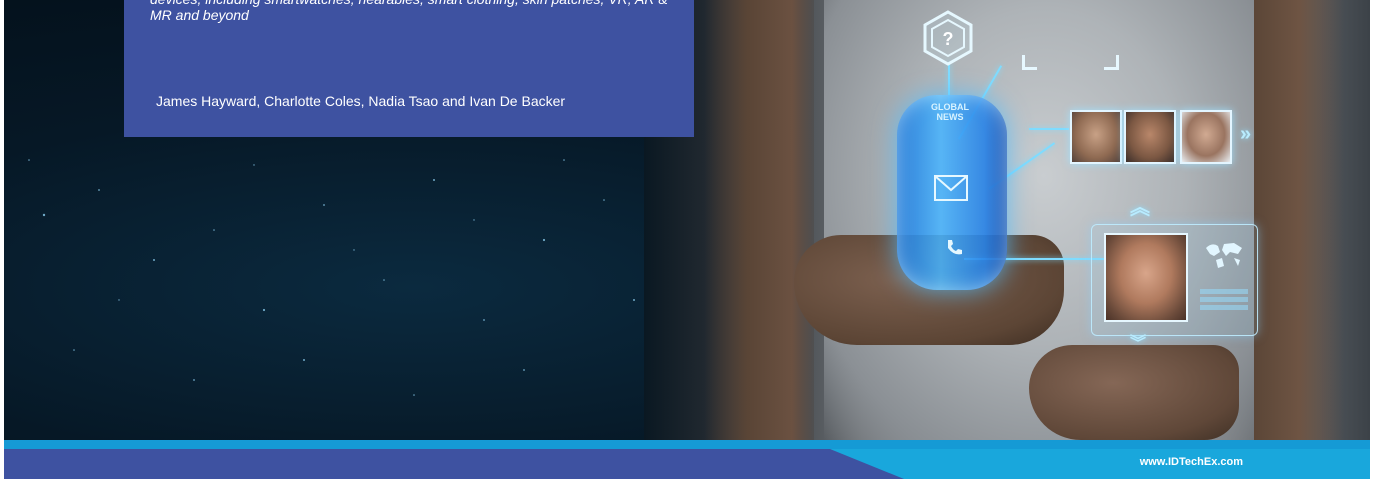 The image size is (1374, 479). What do you see at coordinates (1029, 62) in the screenshot?
I see `frame-corner-tl` at bounding box center [1029, 62].